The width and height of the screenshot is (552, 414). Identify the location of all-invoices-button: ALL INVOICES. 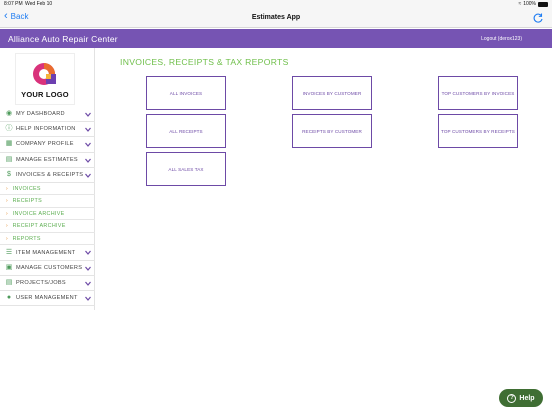
(186, 93).